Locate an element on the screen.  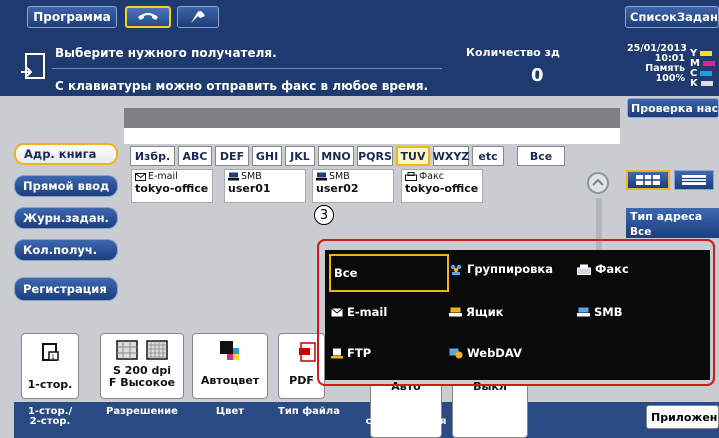
tab-etc: etc is located at coordinates (488, 156).